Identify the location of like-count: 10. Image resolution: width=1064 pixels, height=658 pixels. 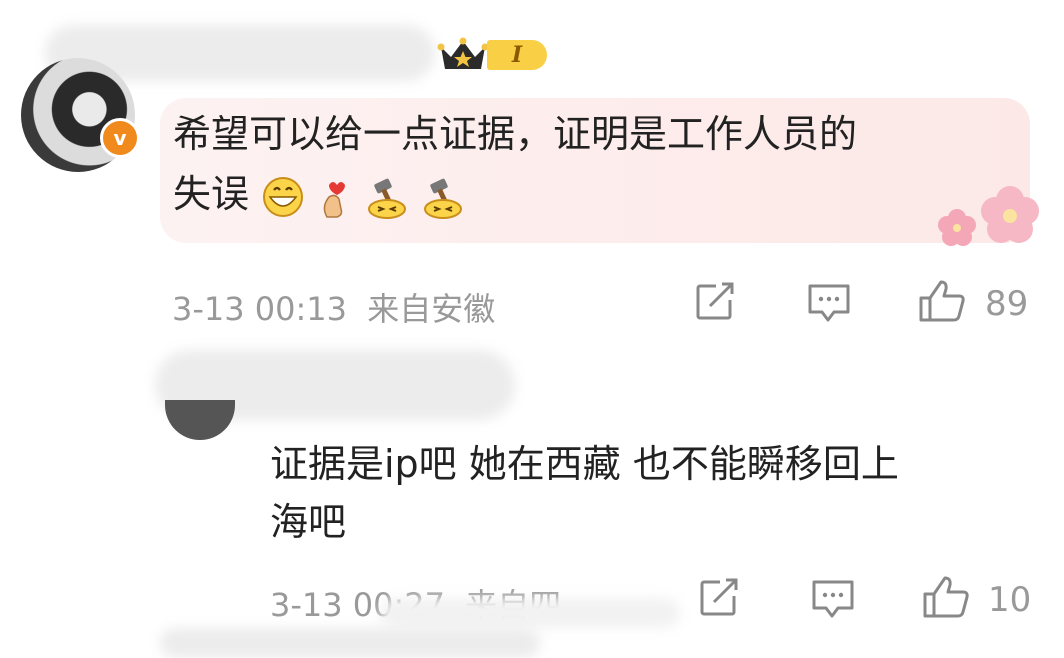
(1010, 600).